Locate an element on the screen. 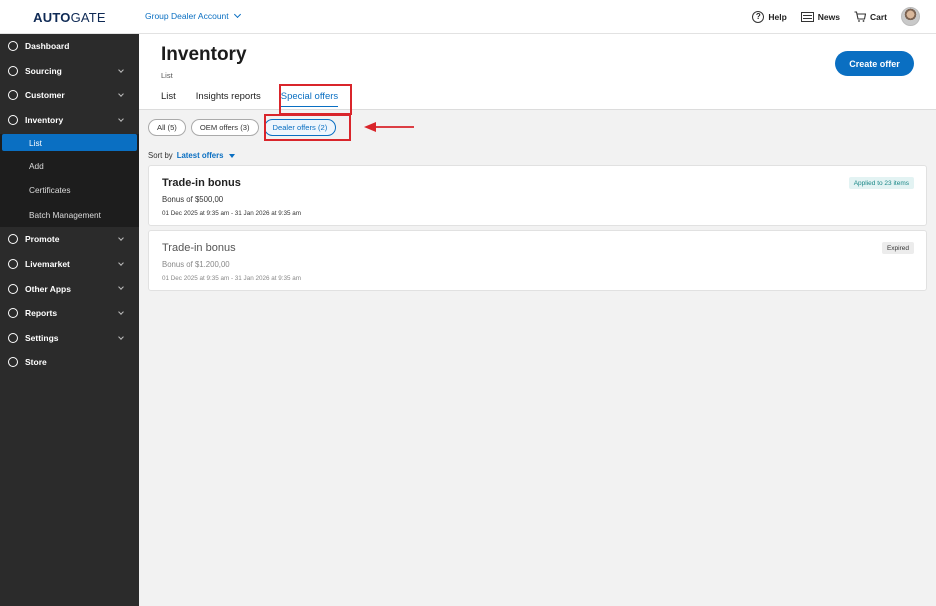 This screenshot has height=606, width=936. sidebar-item-promote: Promote is located at coordinates (69, 239).